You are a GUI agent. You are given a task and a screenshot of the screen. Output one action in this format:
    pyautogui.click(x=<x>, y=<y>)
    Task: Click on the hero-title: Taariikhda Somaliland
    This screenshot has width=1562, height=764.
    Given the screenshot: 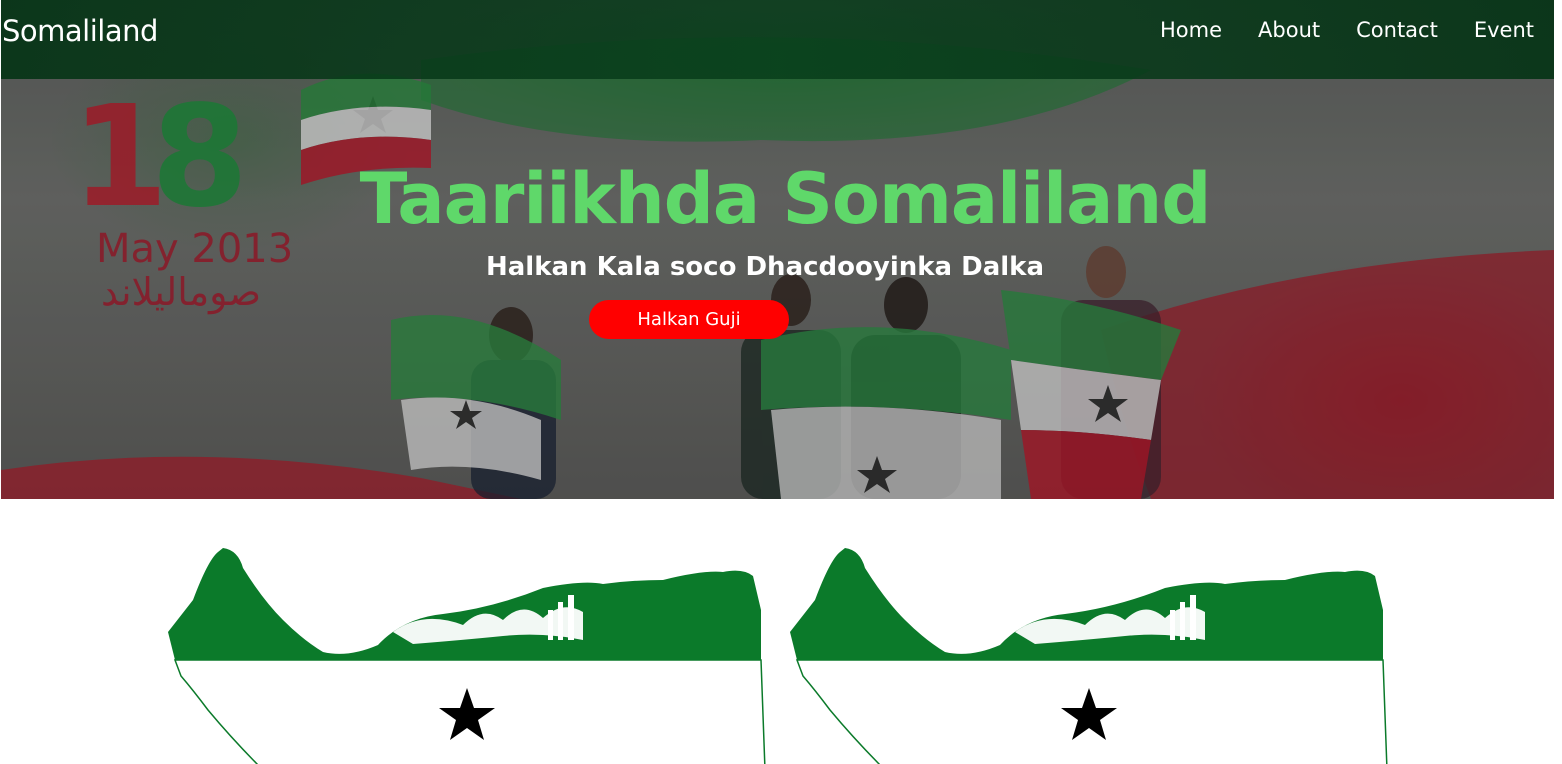 What is the action you would take?
    pyautogui.click(x=785, y=199)
    